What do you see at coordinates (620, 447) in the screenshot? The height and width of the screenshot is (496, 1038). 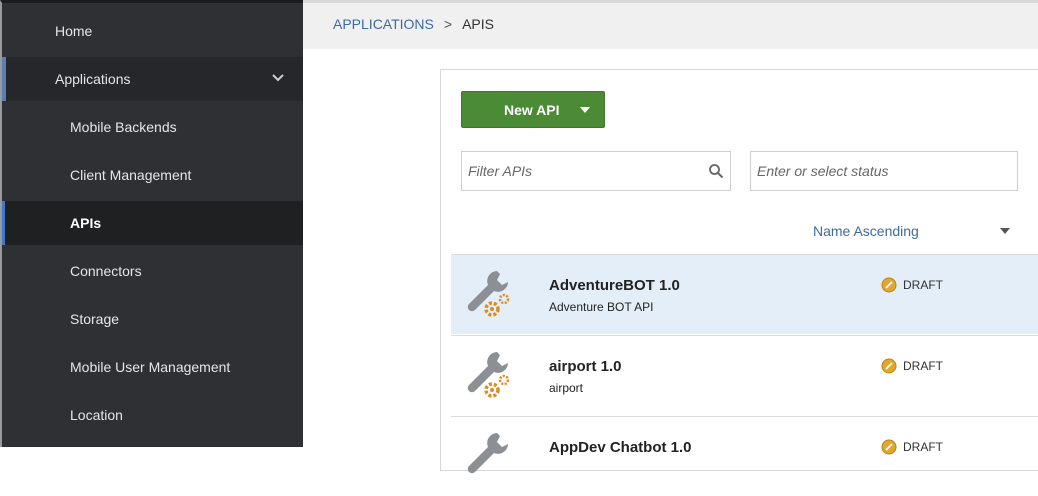 I see `api-name: AppDev Chatbot 1.0` at bounding box center [620, 447].